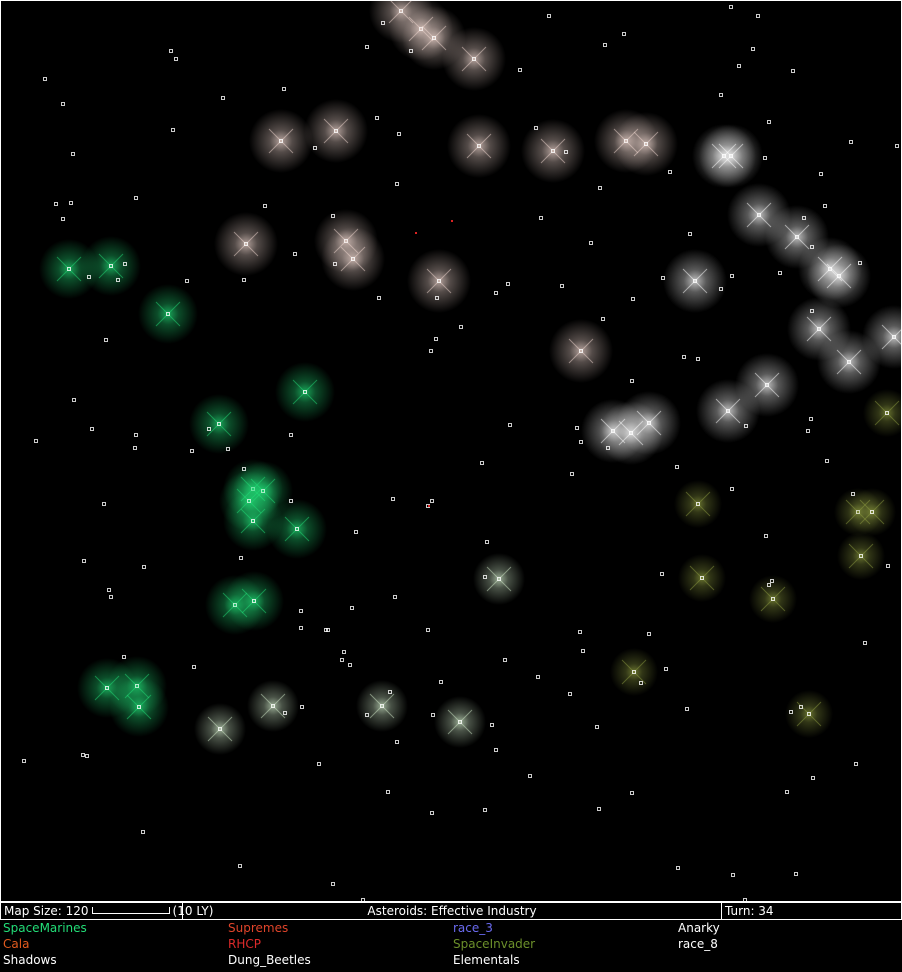 The image size is (902, 972). What do you see at coordinates (486, 960) in the screenshot?
I see `race-label: Elementals` at bounding box center [486, 960].